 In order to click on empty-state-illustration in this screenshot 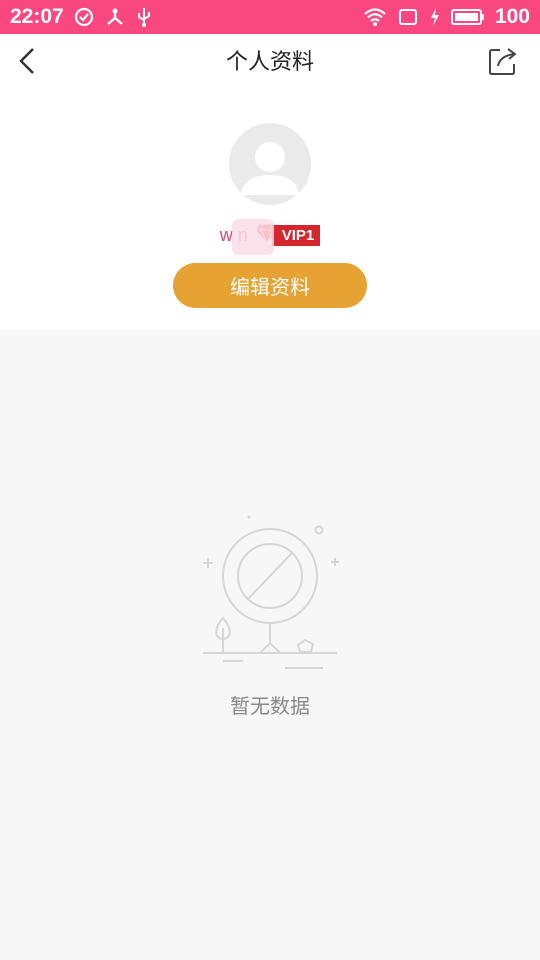, I will do `click(270, 592)`.